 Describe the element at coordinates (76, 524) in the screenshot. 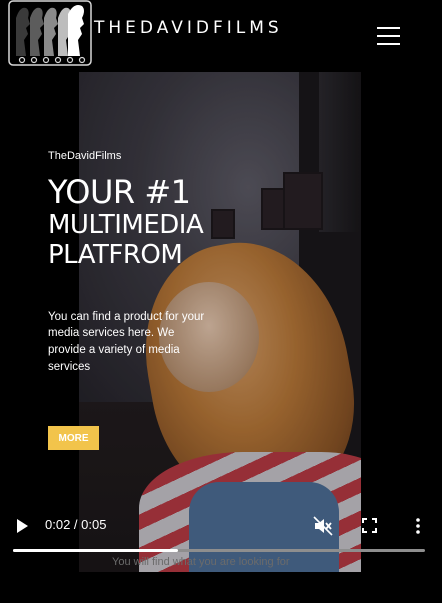

I see `video-time-display: 0:02 / 0:05` at that location.